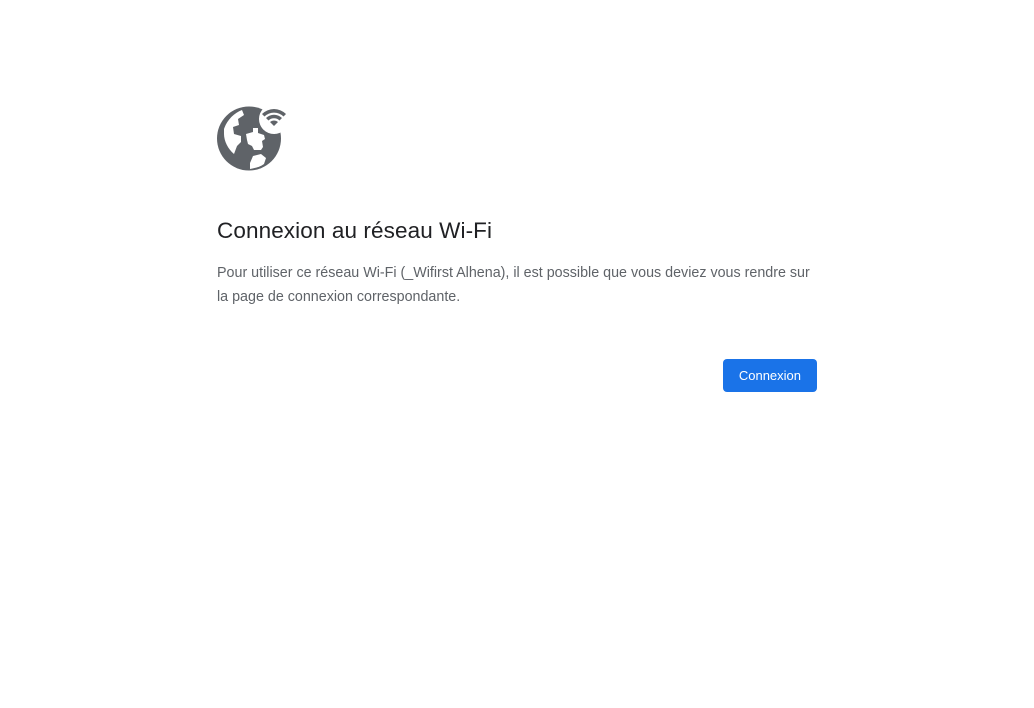  What do you see at coordinates (355, 230) in the screenshot?
I see `page-title: Connexion au réseau Wi-Fi` at bounding box center [355, 230].